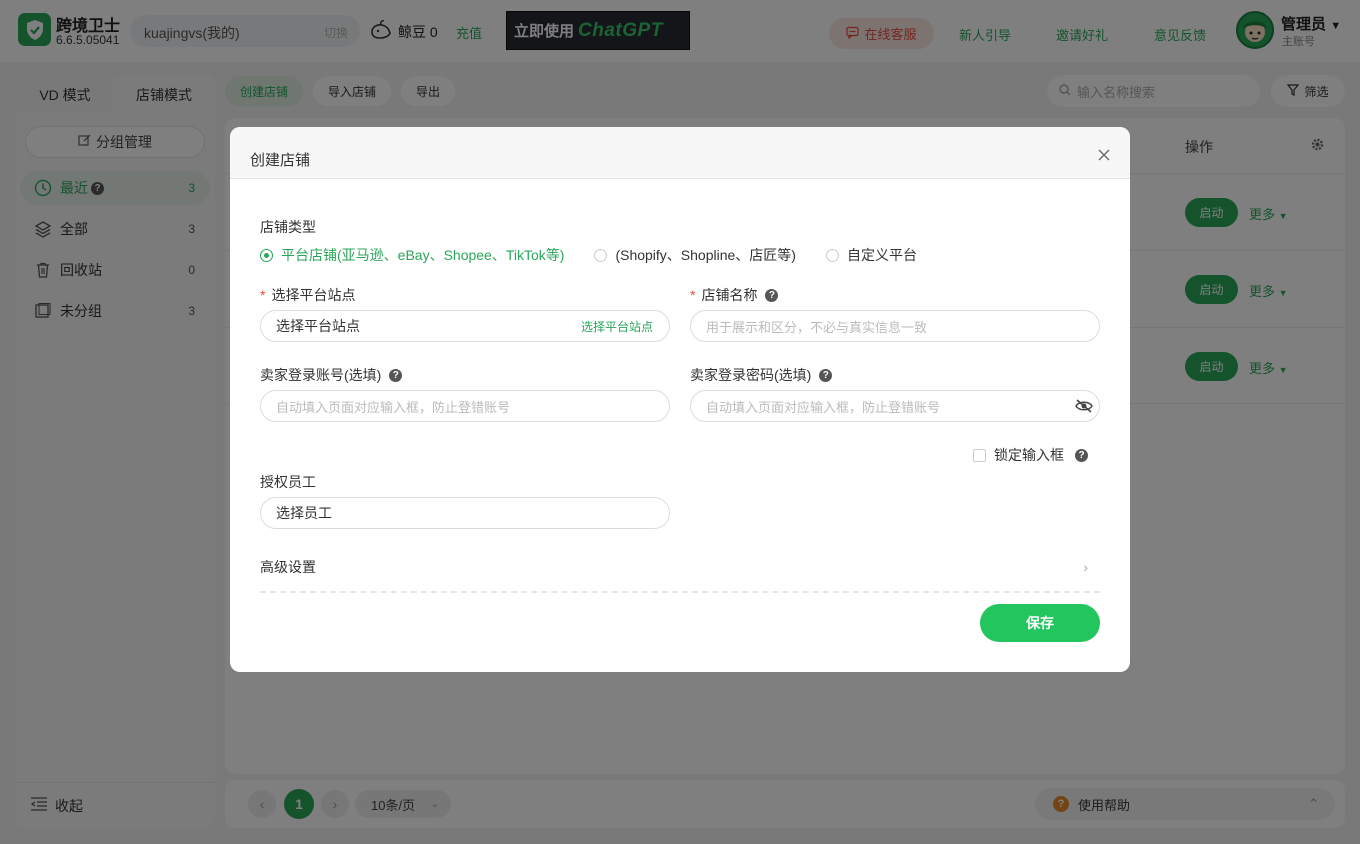 This screenshot has width=1360, height=844. I want to click on seller-password-label: 卖家登录密码(选填) ?, so click(761, 375).